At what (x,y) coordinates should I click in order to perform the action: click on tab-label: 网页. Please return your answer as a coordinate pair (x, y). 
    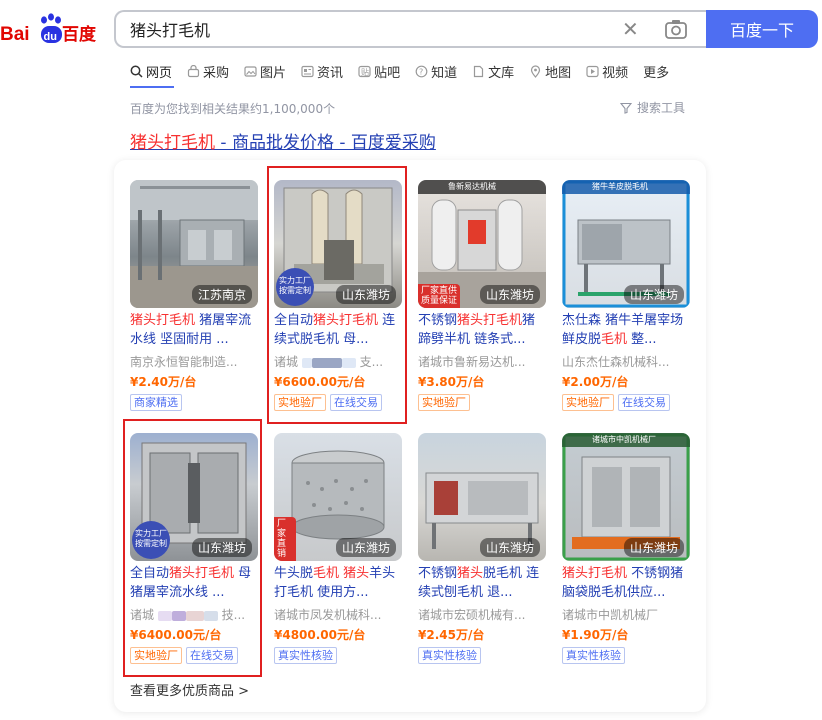
    Looking at the image, I should click on (159, 73).